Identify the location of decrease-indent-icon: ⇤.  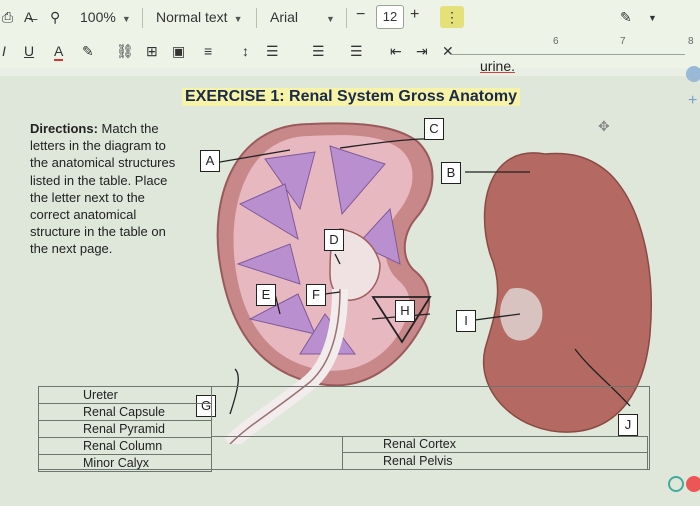
(396, 51).